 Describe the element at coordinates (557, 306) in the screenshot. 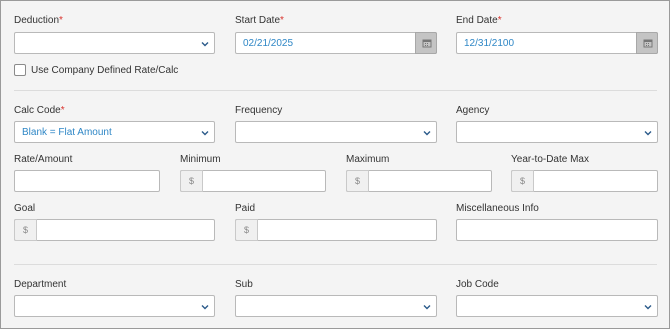

I see `job-code-select` at that location.